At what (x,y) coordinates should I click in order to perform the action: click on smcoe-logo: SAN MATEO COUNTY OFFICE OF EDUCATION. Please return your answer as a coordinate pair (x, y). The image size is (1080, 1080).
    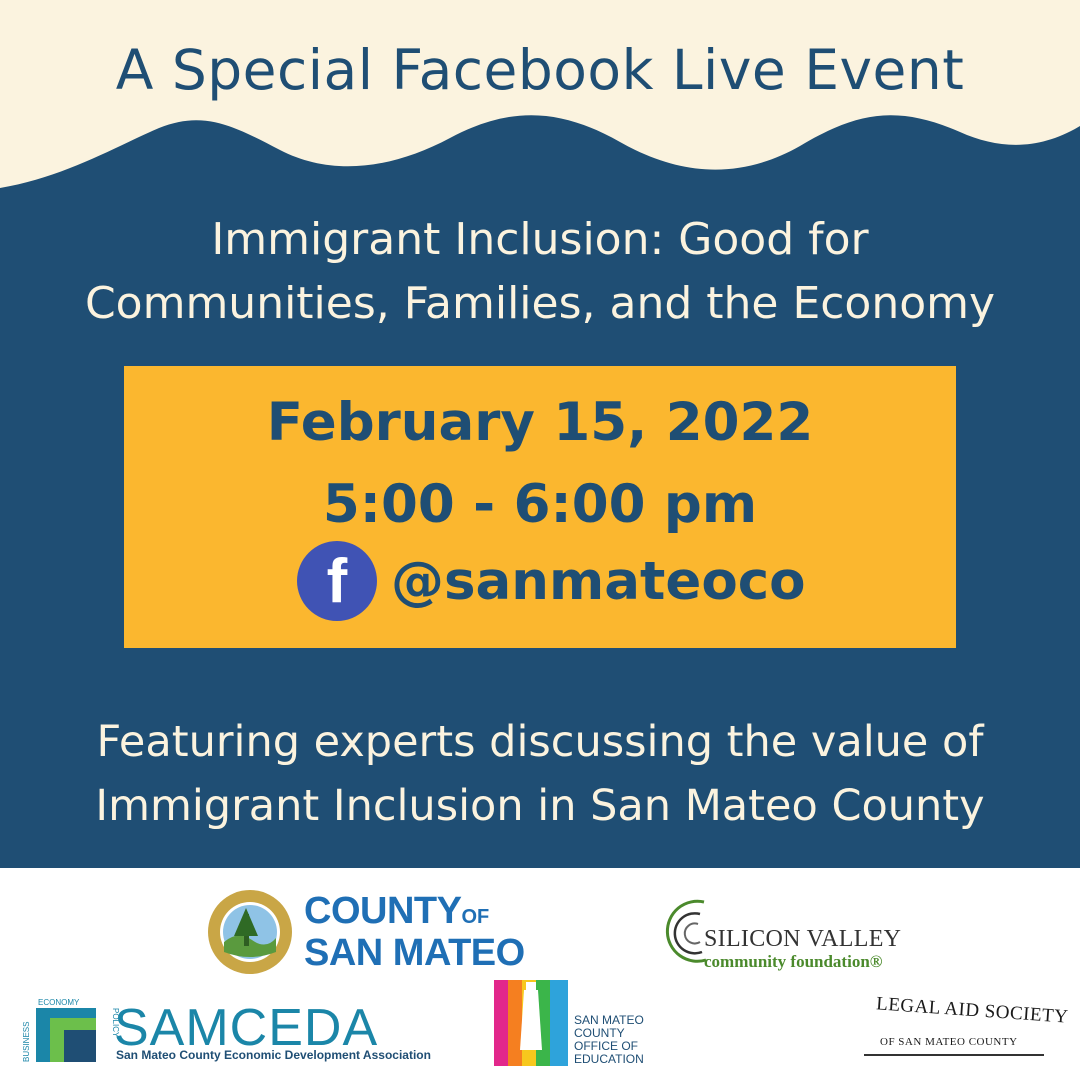
    Looking at the image, I should click on (579, 1025).